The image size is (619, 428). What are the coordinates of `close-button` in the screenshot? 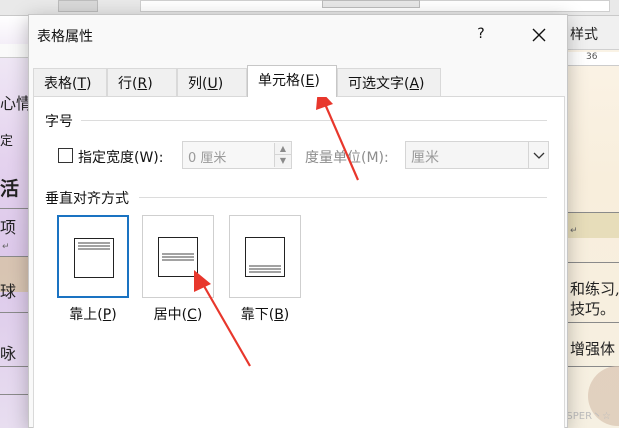 It's located at (539, 34).